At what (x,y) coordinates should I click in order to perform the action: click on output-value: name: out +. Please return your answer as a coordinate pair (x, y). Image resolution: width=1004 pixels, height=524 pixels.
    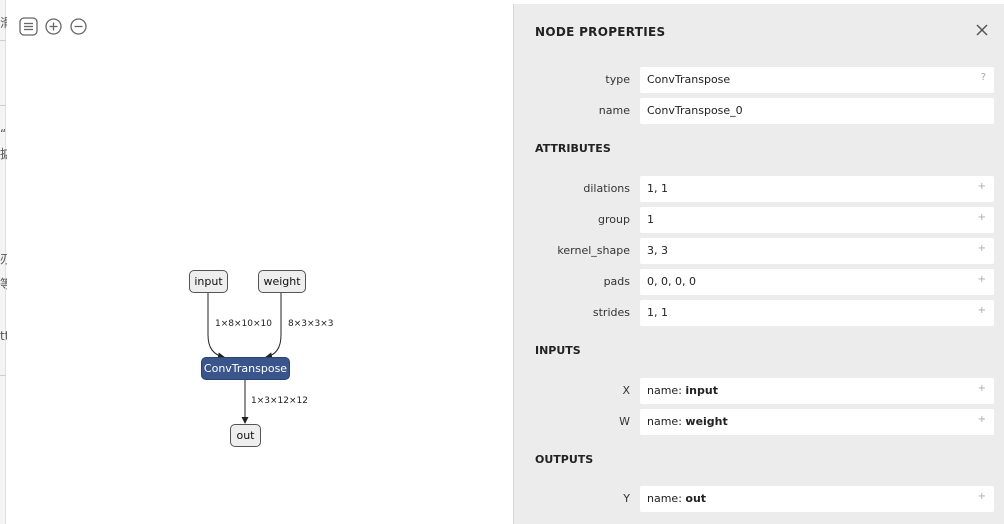
    Looking at the image, I should click on (817, 499).